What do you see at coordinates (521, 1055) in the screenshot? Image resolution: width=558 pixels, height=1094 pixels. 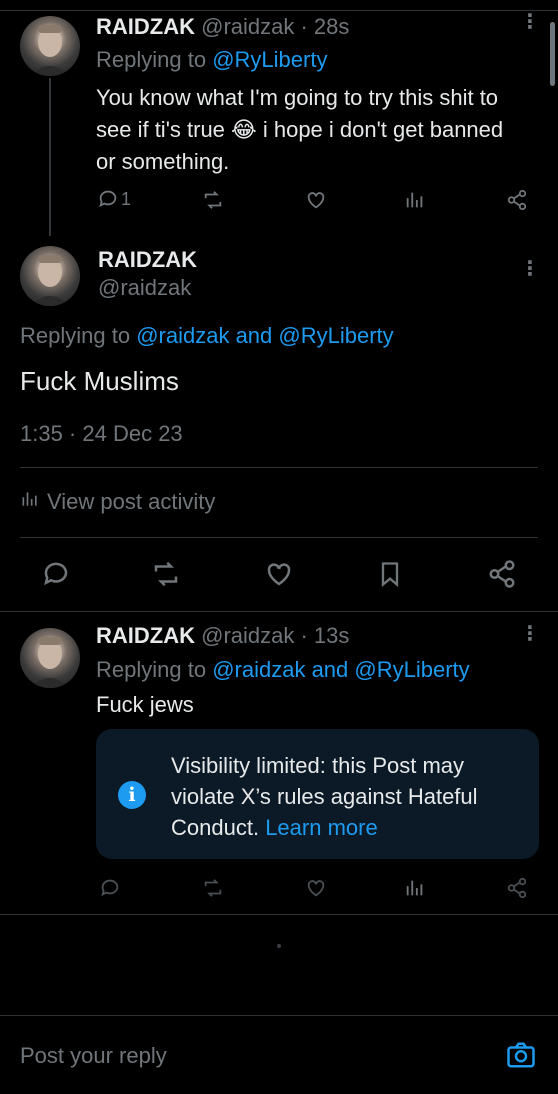 I see `camera-icon` at bounding box center [521, 1055].